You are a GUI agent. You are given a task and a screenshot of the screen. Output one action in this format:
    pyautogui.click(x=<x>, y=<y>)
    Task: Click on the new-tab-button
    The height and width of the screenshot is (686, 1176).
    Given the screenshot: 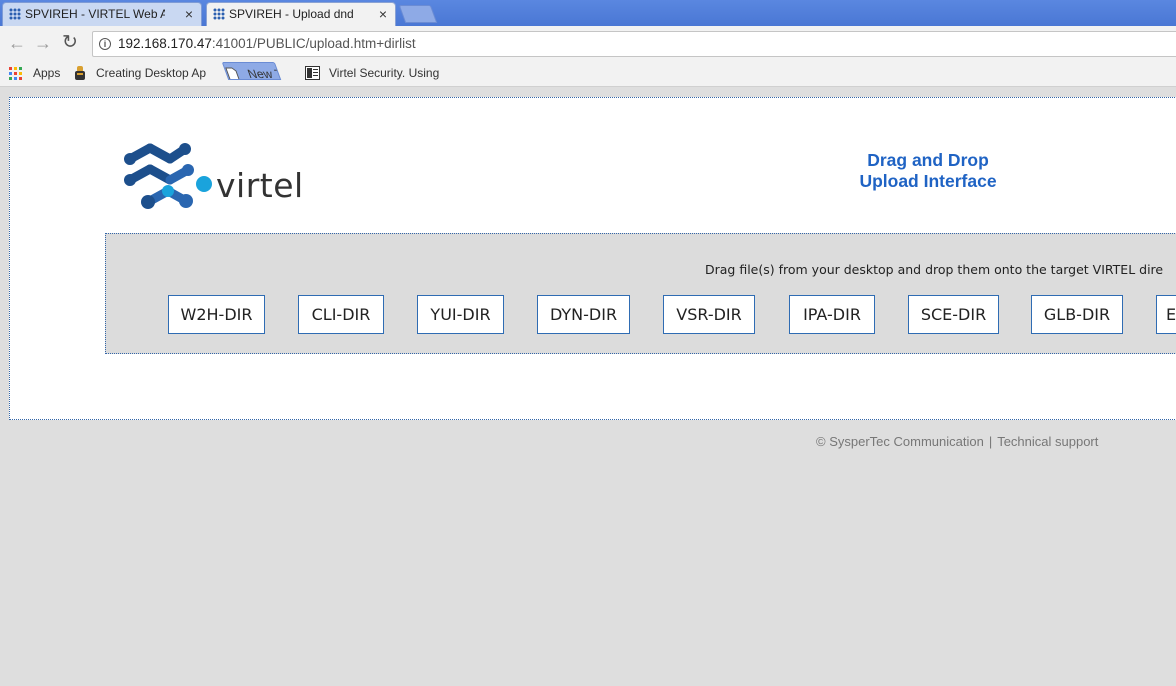 What is the action you would take?
    pyautogui.click(x=418, y=14)
    